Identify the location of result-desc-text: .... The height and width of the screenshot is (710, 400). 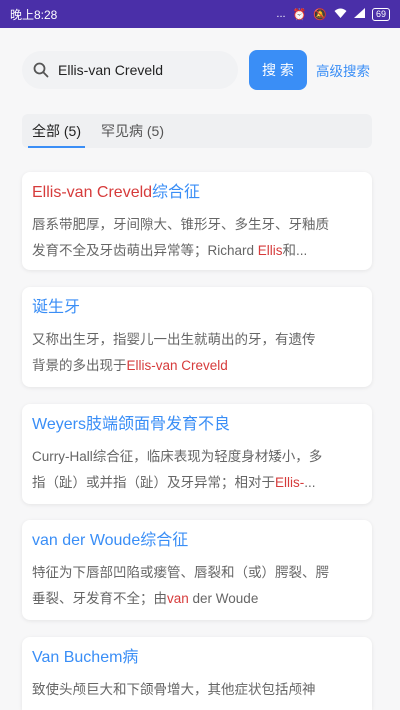
(310, 482).